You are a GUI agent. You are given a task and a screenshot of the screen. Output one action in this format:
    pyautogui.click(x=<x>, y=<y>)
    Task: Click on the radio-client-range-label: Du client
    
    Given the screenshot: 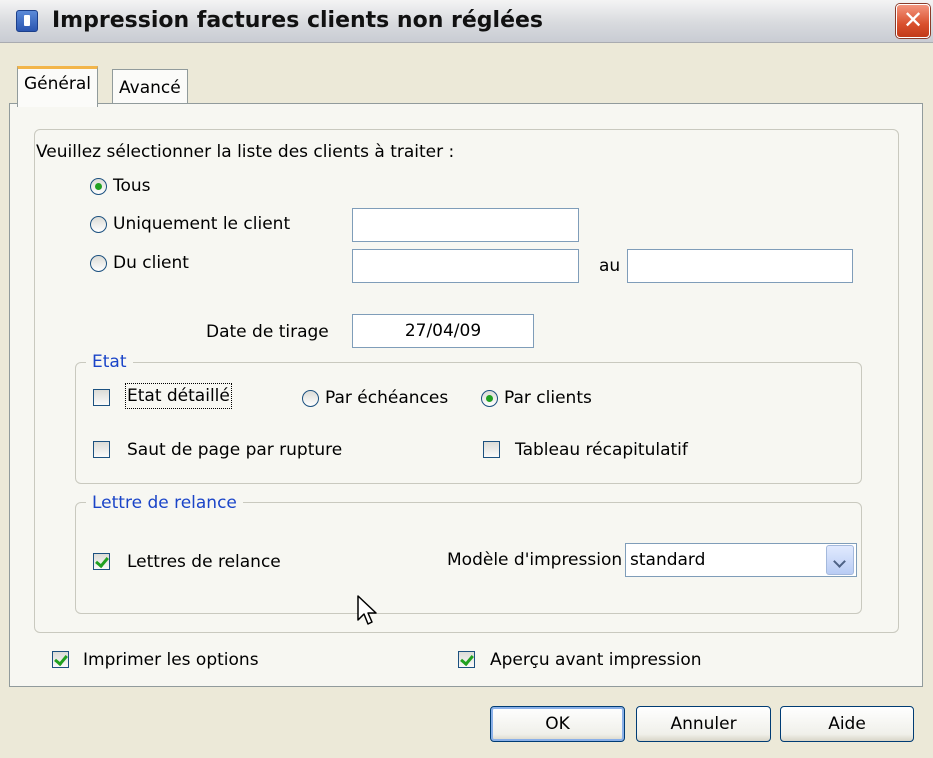 What is the action you would take?
    pyautogui.click(x=151, y=263)
    